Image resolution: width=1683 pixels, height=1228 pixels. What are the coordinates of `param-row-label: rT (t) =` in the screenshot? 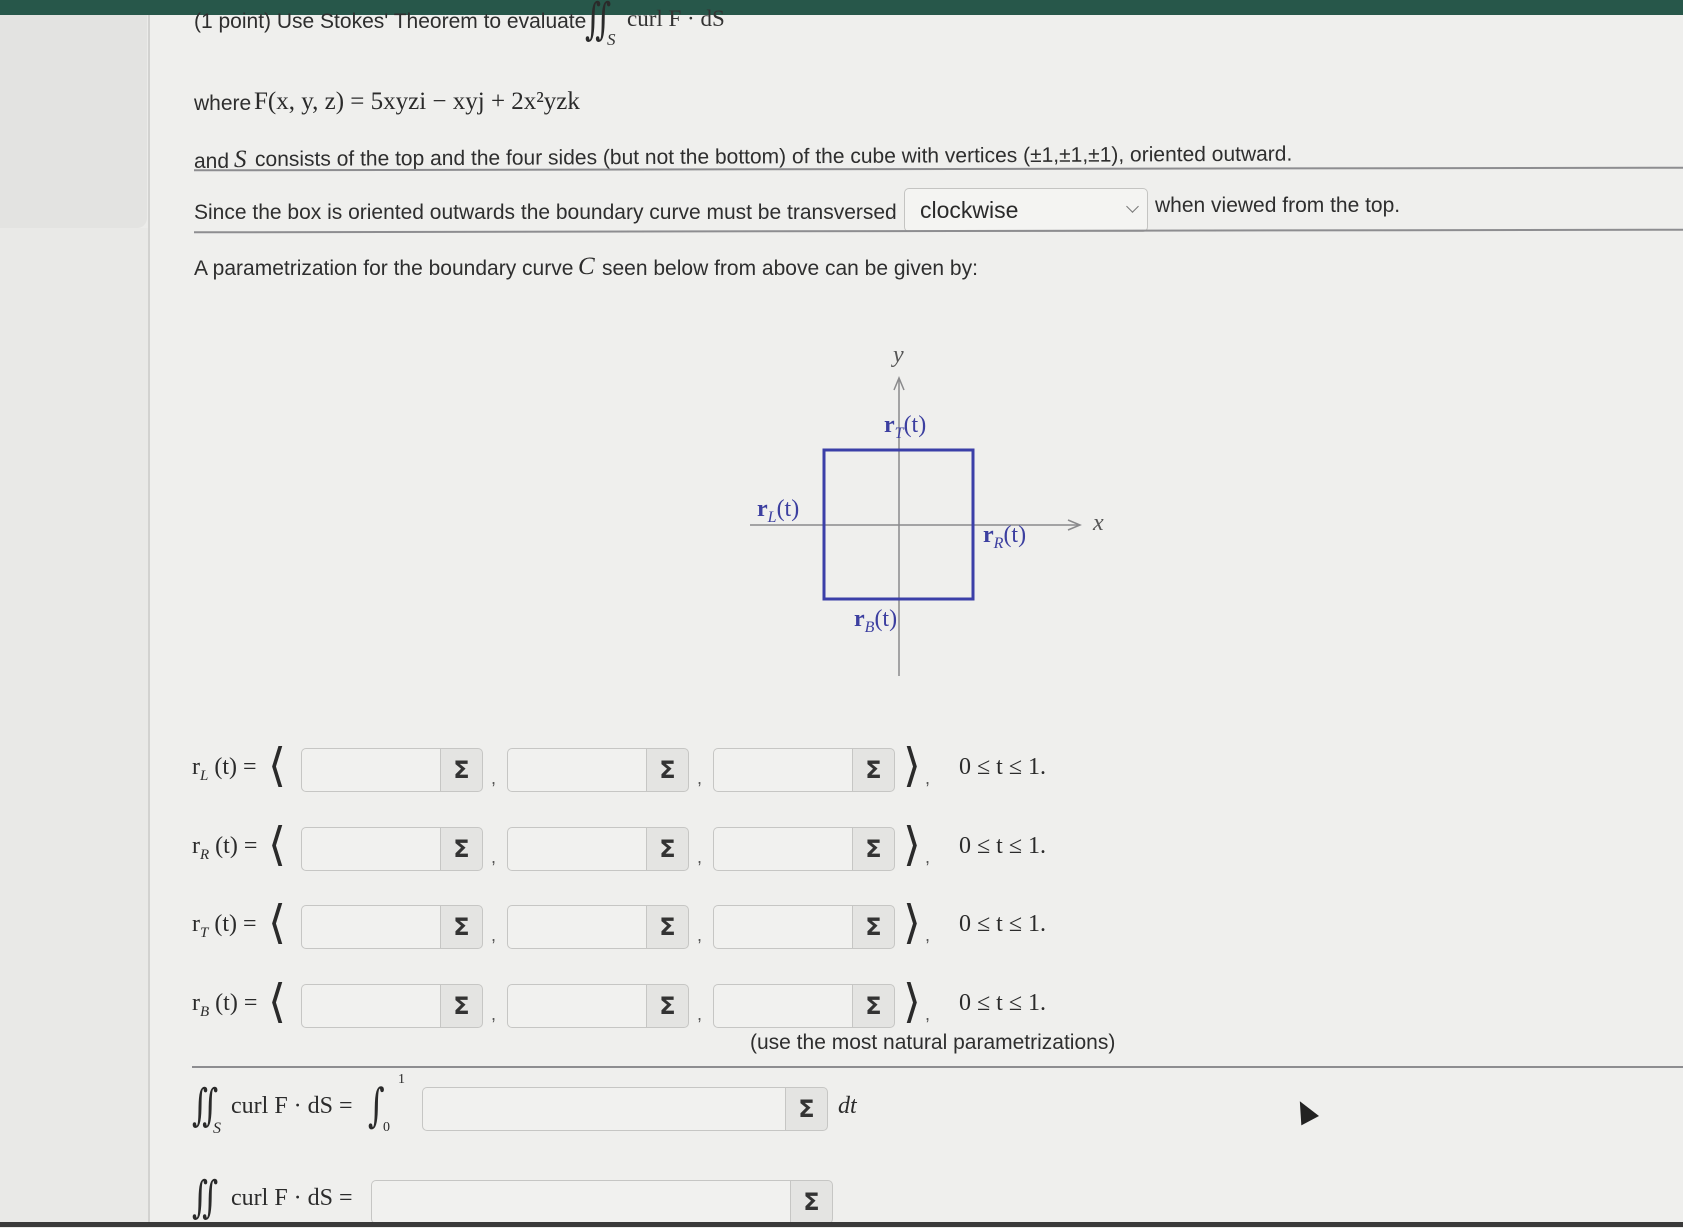 It's located at (224, 926).